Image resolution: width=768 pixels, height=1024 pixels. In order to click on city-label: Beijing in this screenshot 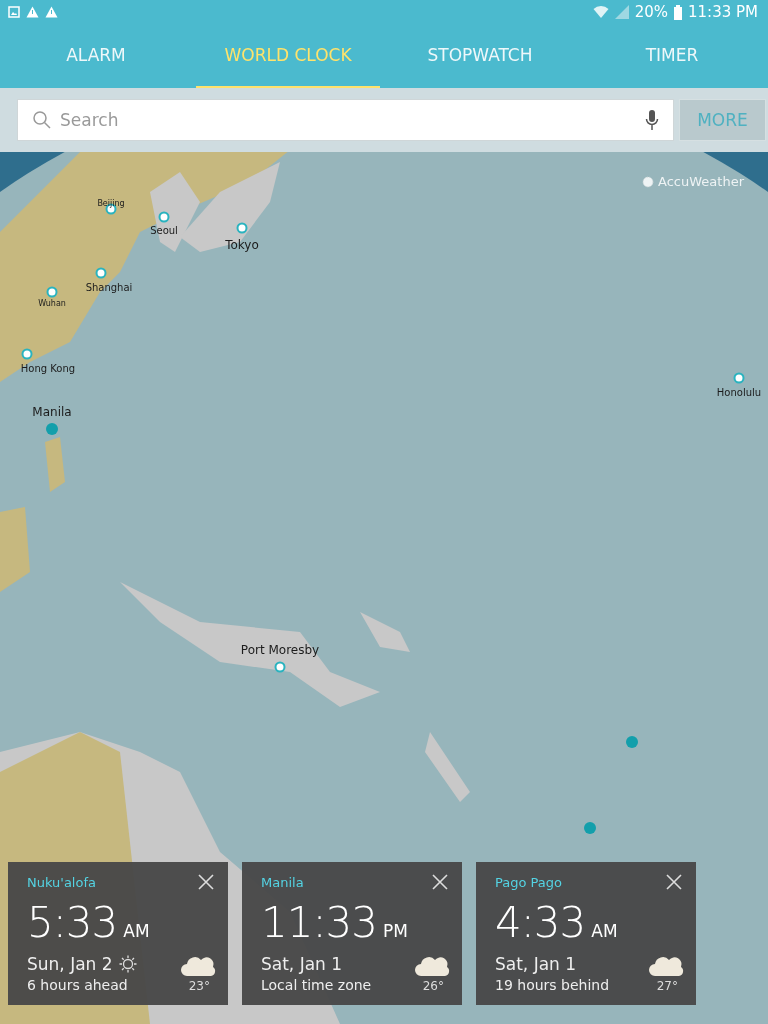, I will do `click(111, 203)`.